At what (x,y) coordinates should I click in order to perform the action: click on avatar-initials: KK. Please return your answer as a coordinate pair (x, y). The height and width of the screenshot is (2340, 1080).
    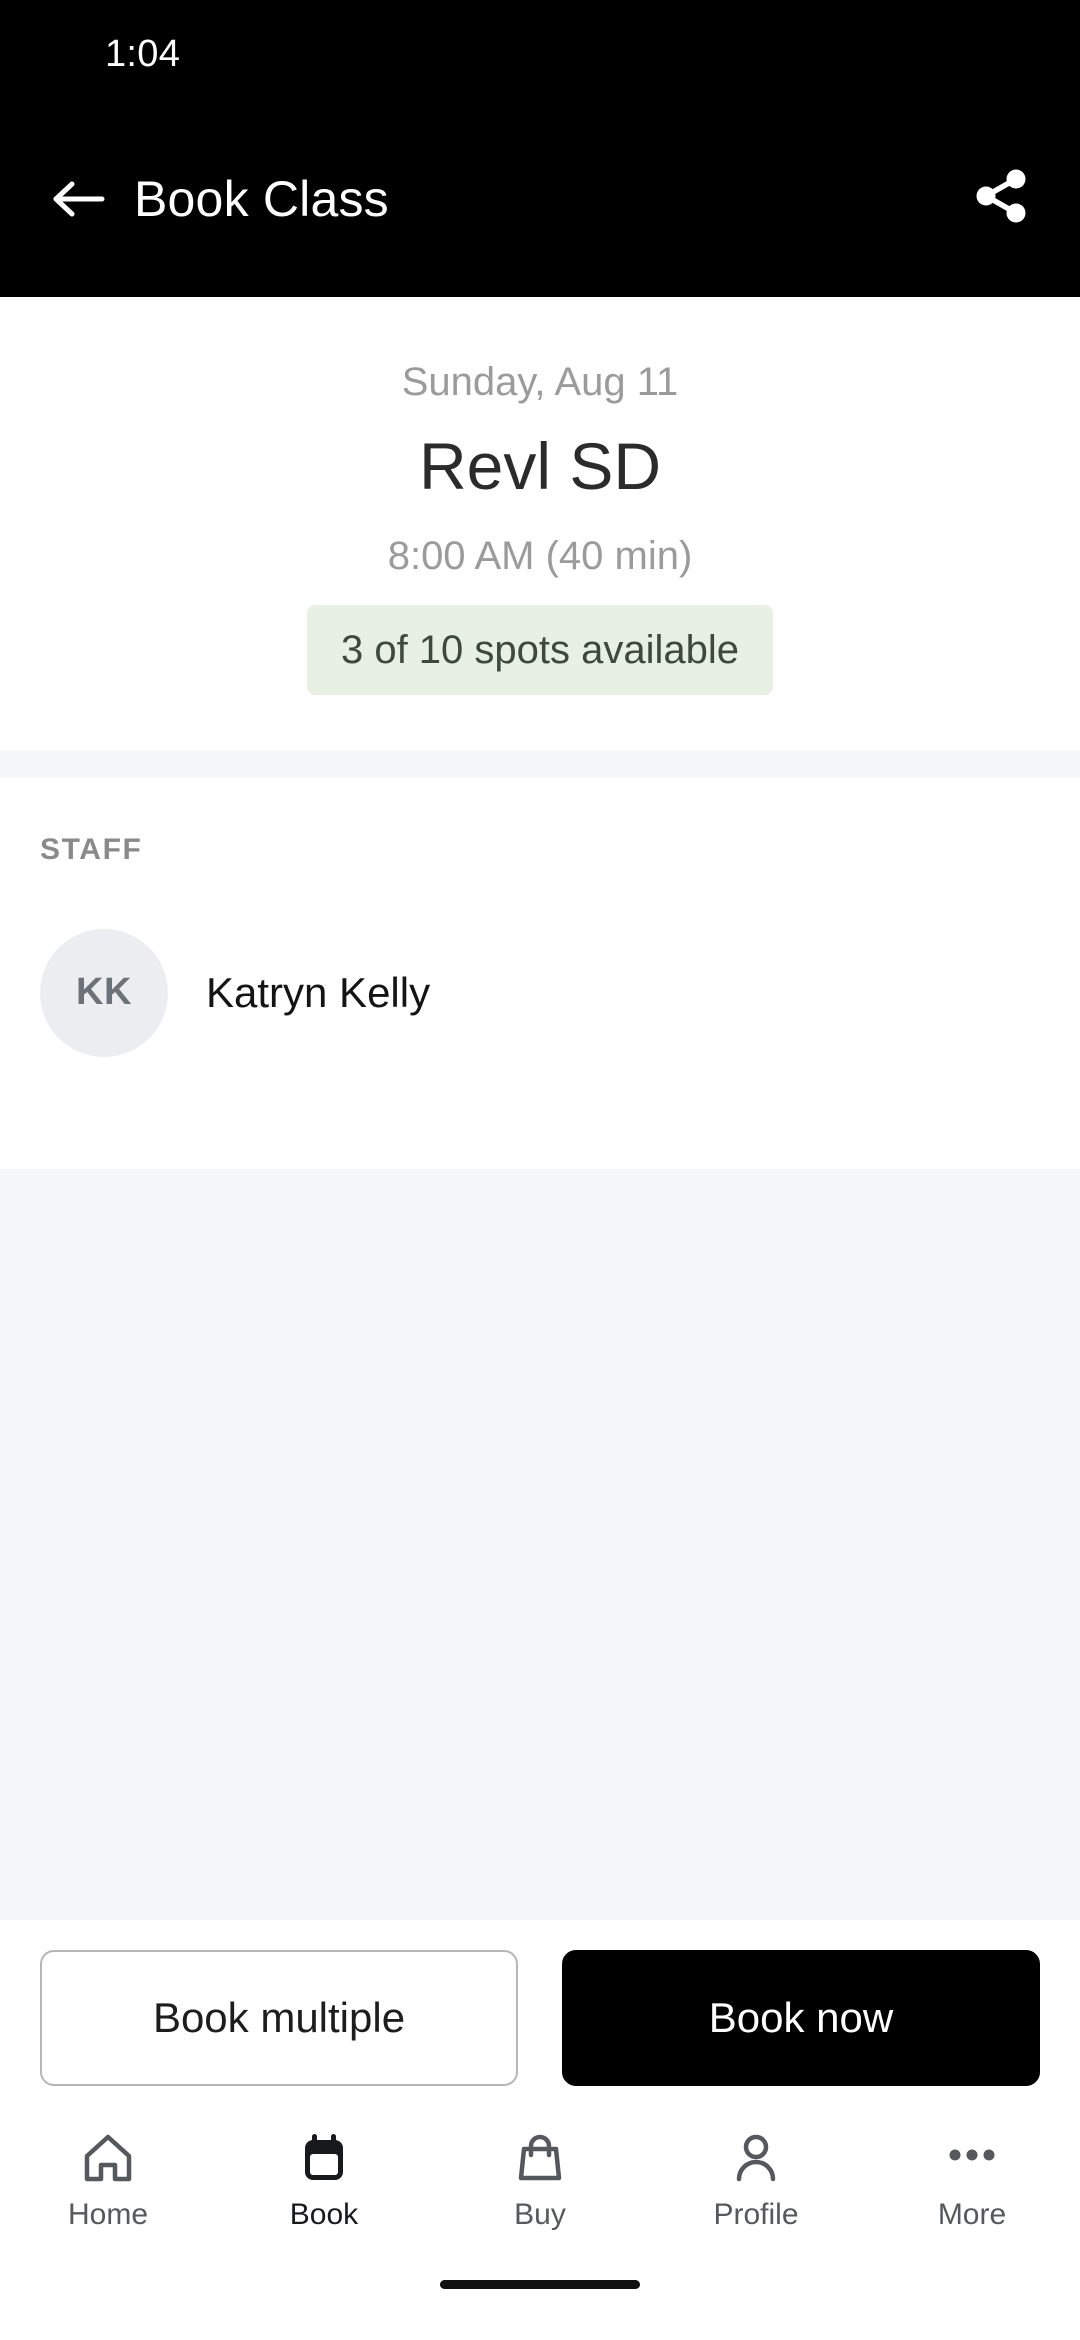
    Looking at the image, I should click on (104, 992).